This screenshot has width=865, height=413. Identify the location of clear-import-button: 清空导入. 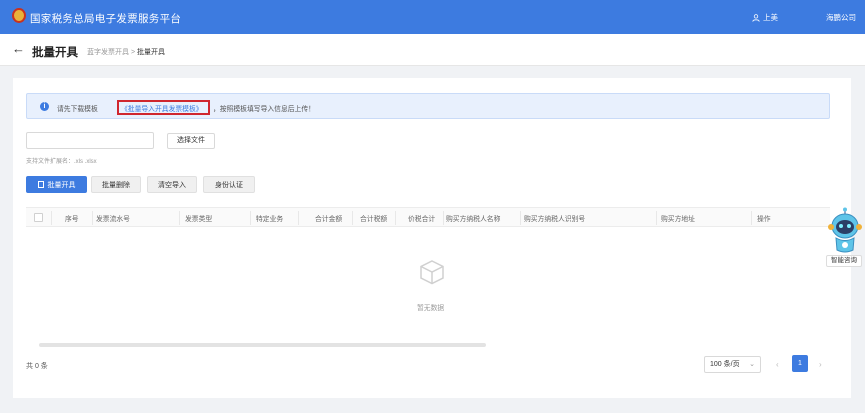
(172, 184).